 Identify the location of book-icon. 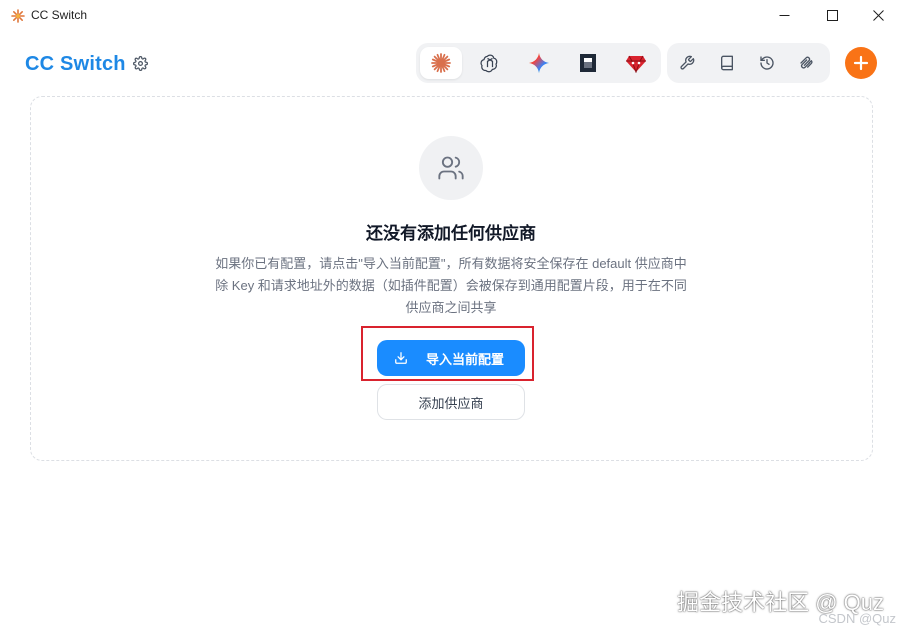
(727, 63).